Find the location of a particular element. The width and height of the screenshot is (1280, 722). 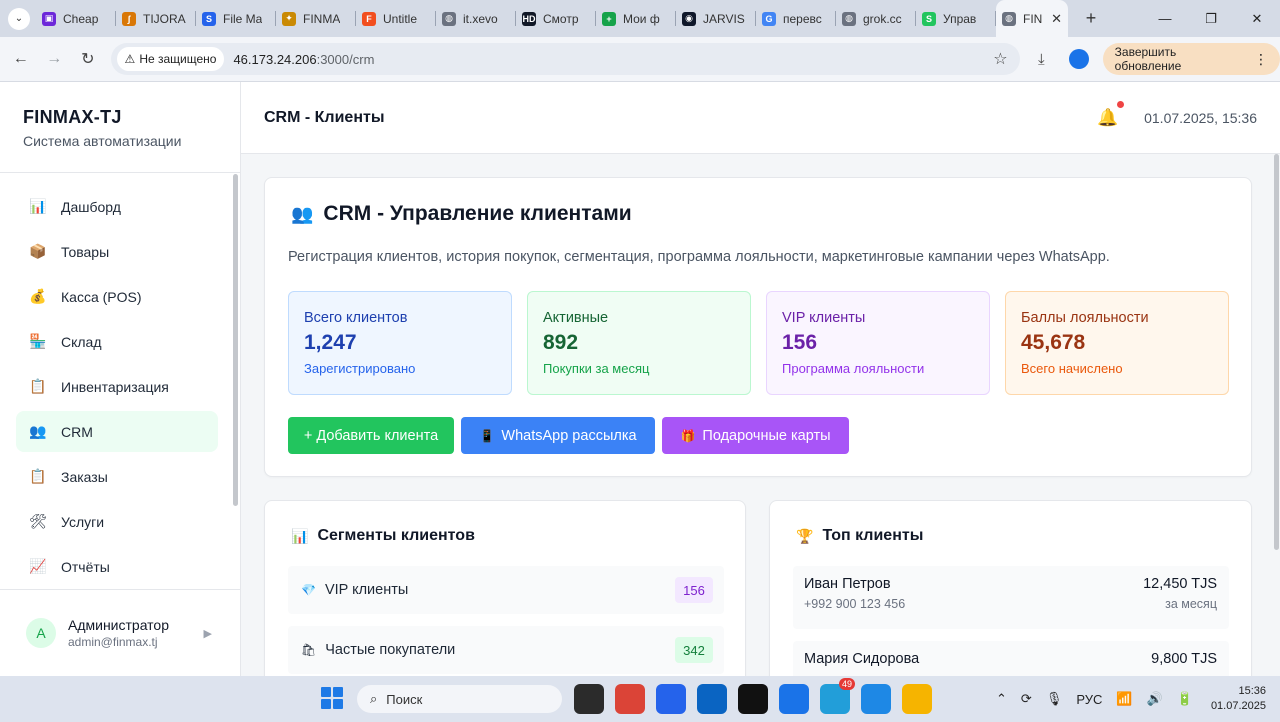

avatar: A is located at coordinates (41, 633).